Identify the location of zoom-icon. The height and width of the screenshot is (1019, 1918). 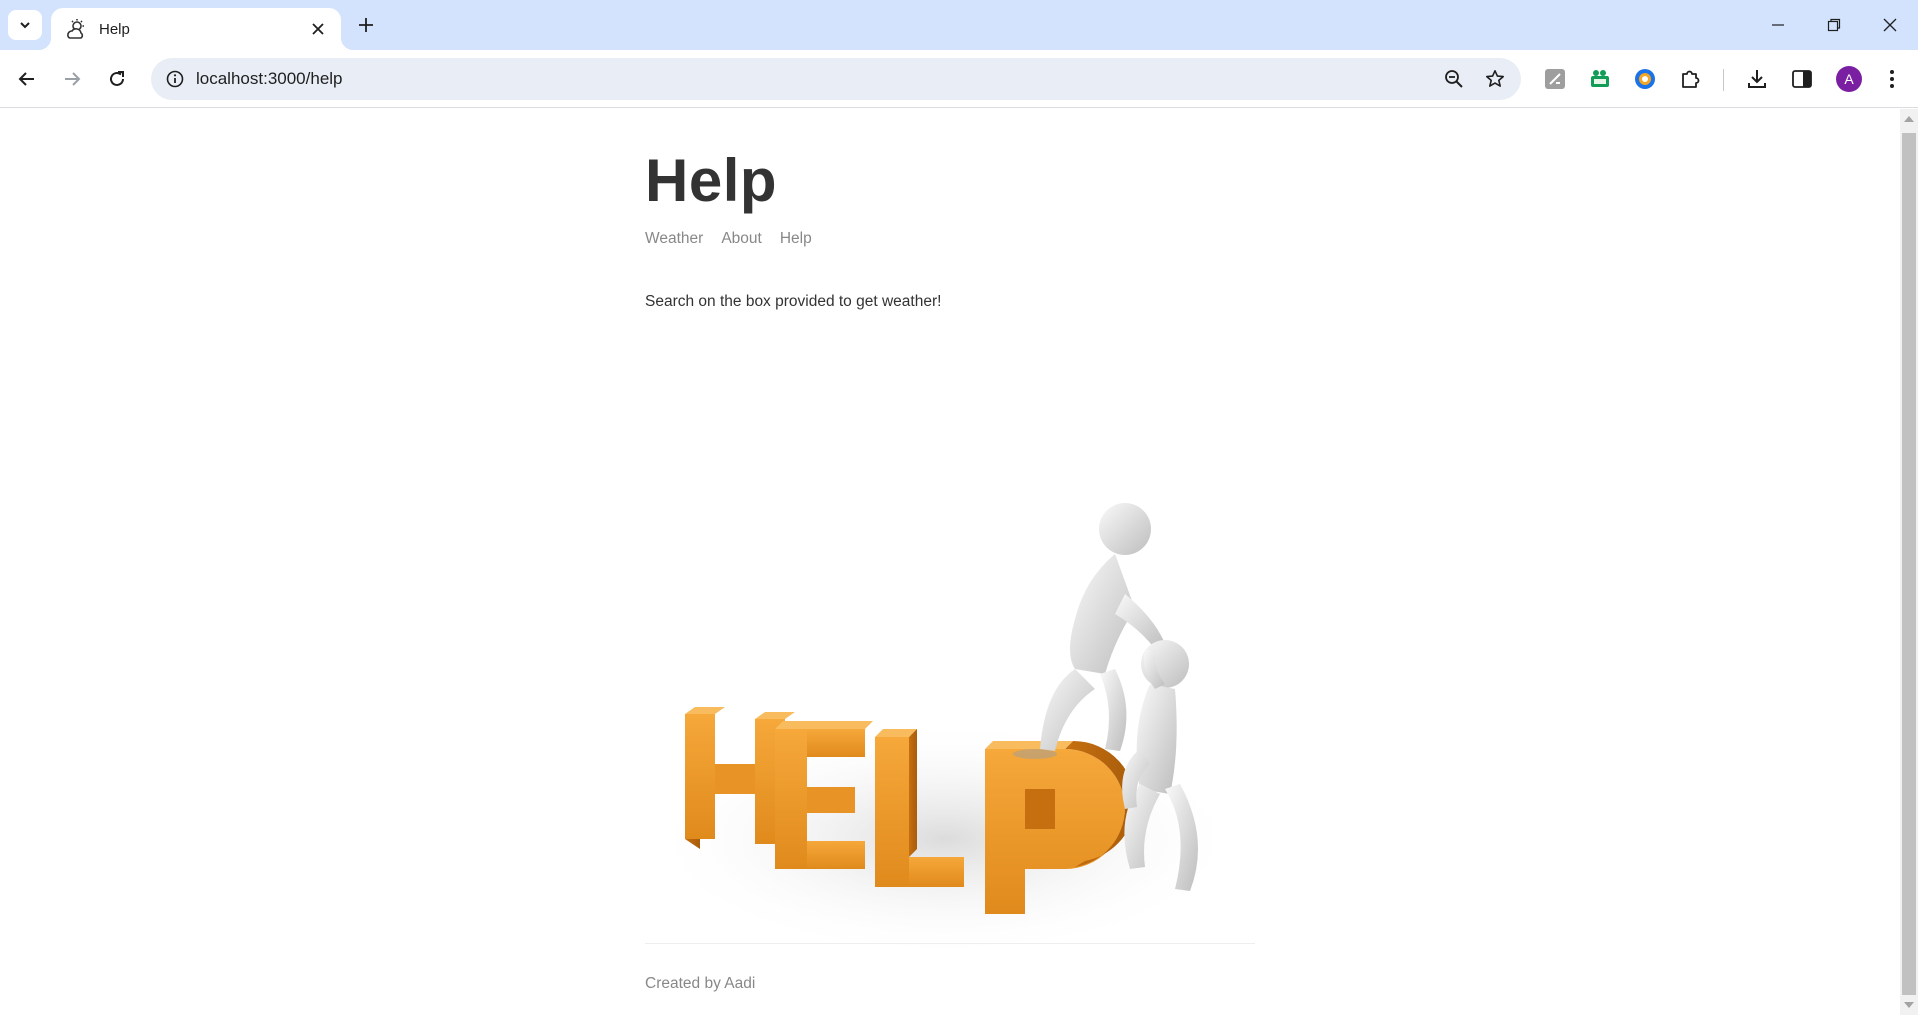
(1454, 79).